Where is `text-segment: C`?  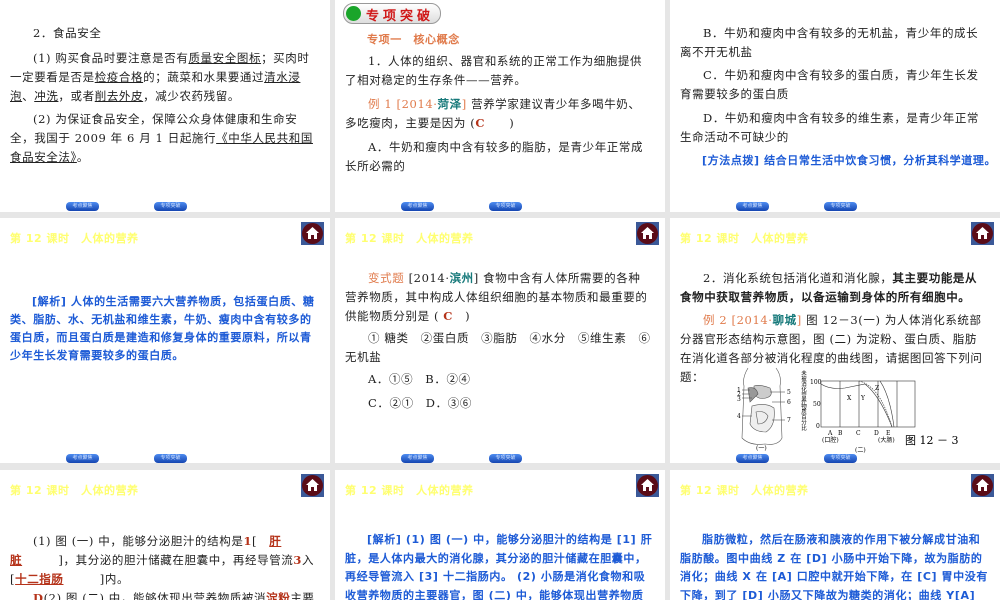 text-segment: C is located at coordinates (480, 123).